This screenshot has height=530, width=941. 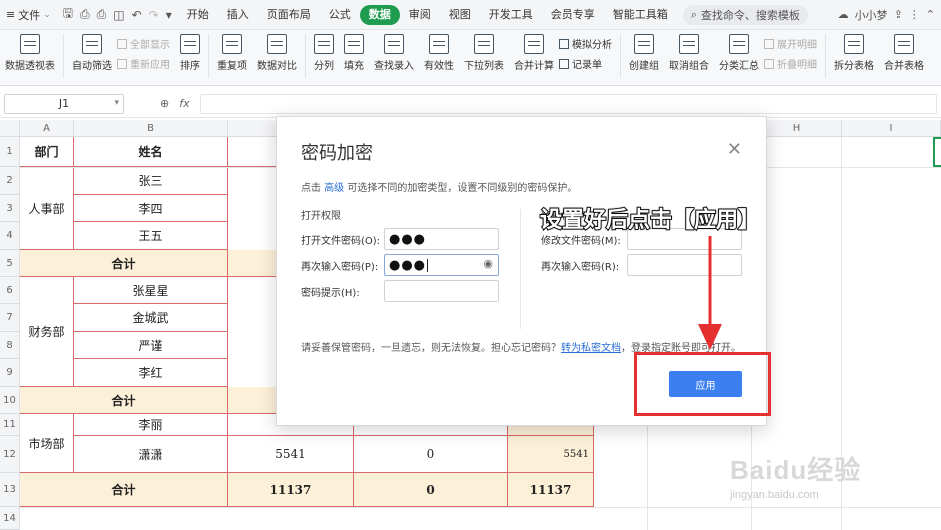 I want to click on row-header-11: 11, so click(x=10, y=425).